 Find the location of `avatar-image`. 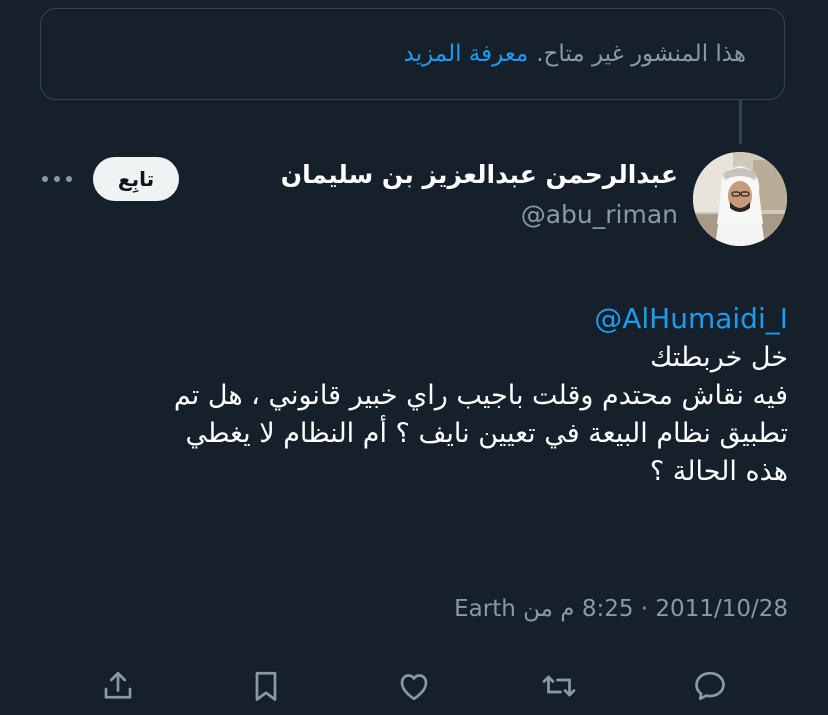

avatar-image is located at coordinates (740, 199).